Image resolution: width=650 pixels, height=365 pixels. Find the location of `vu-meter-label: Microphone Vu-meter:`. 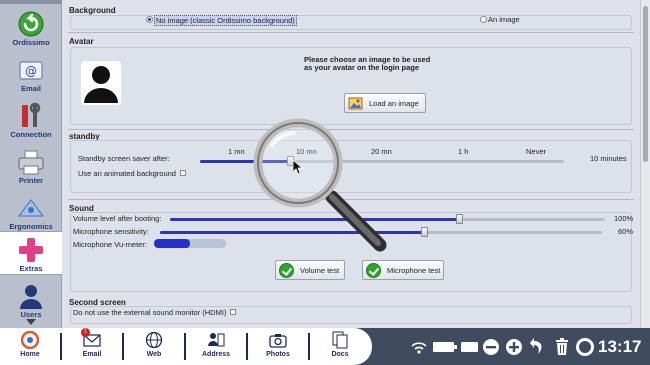

vu-meter-label: Microphone Vu-meter: is located at coordinates (110, 244).